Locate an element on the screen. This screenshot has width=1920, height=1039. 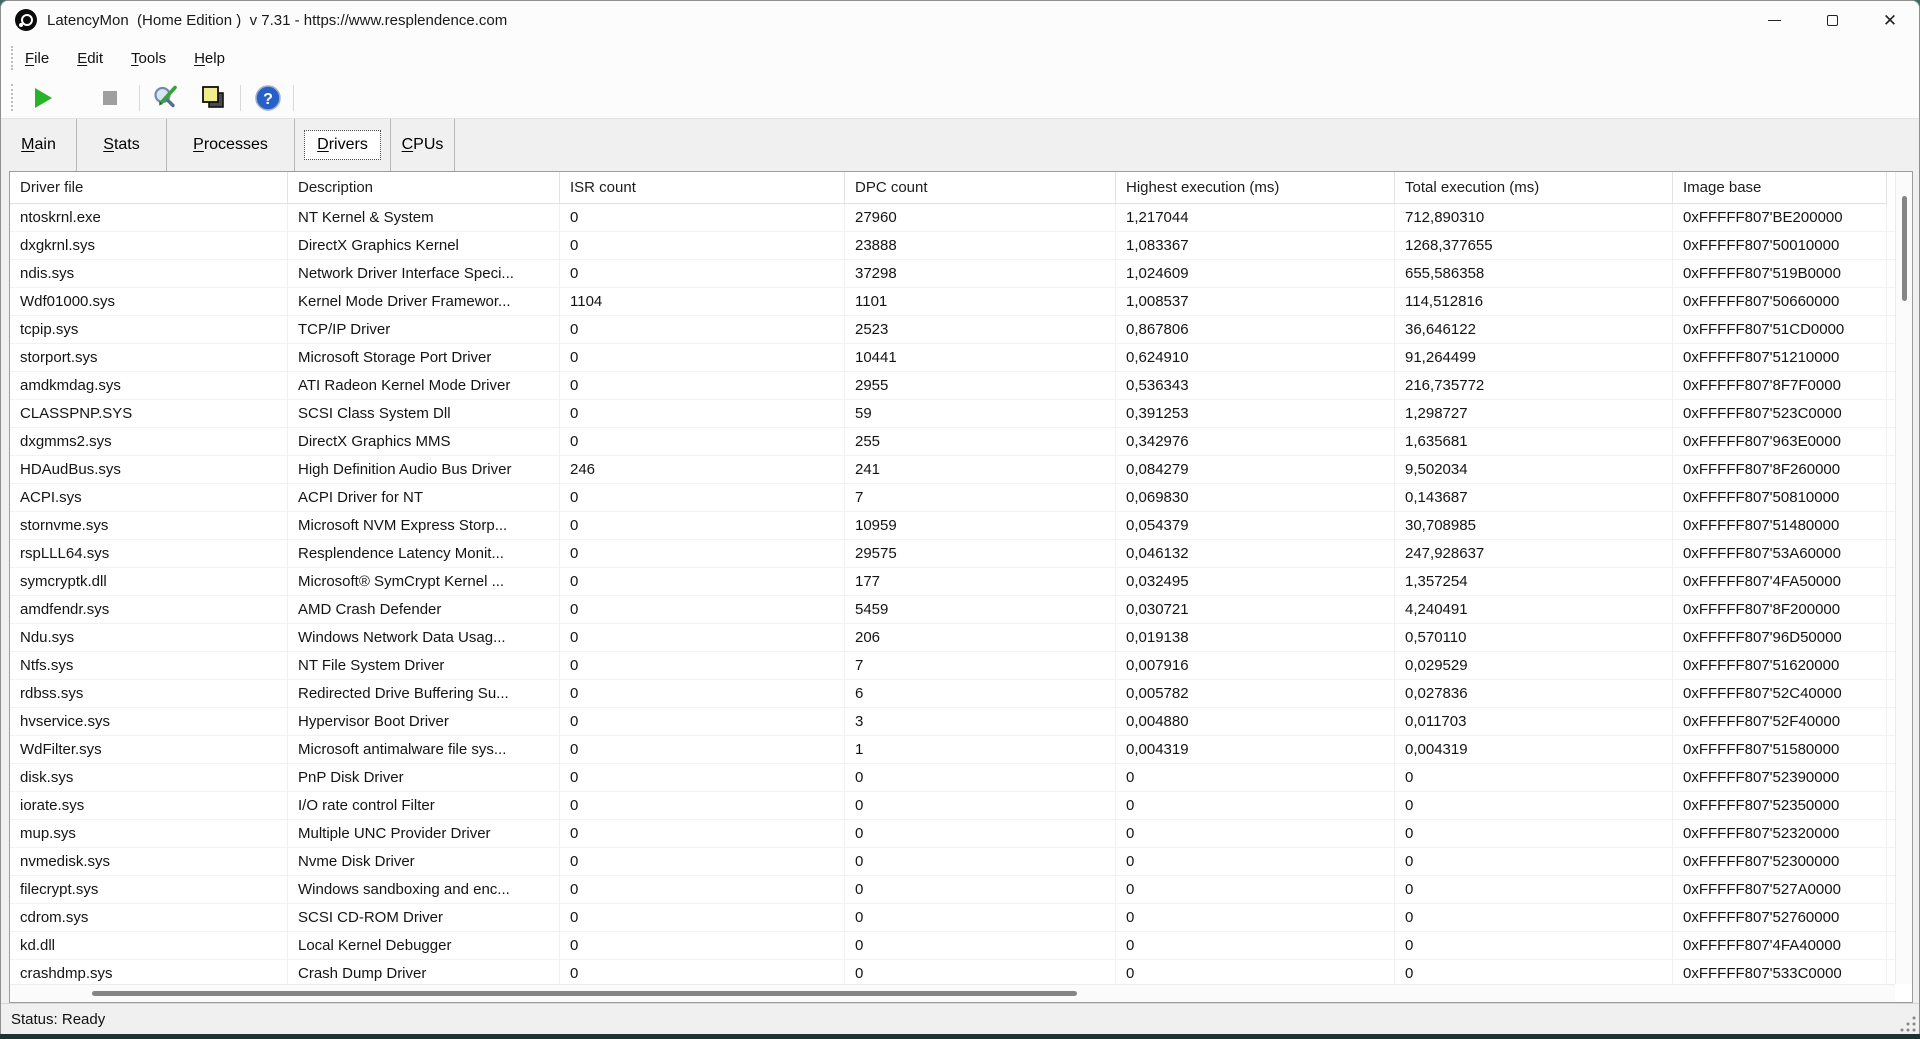
horizontal-scrollbar-thumb is located at coordinates (584, 993).